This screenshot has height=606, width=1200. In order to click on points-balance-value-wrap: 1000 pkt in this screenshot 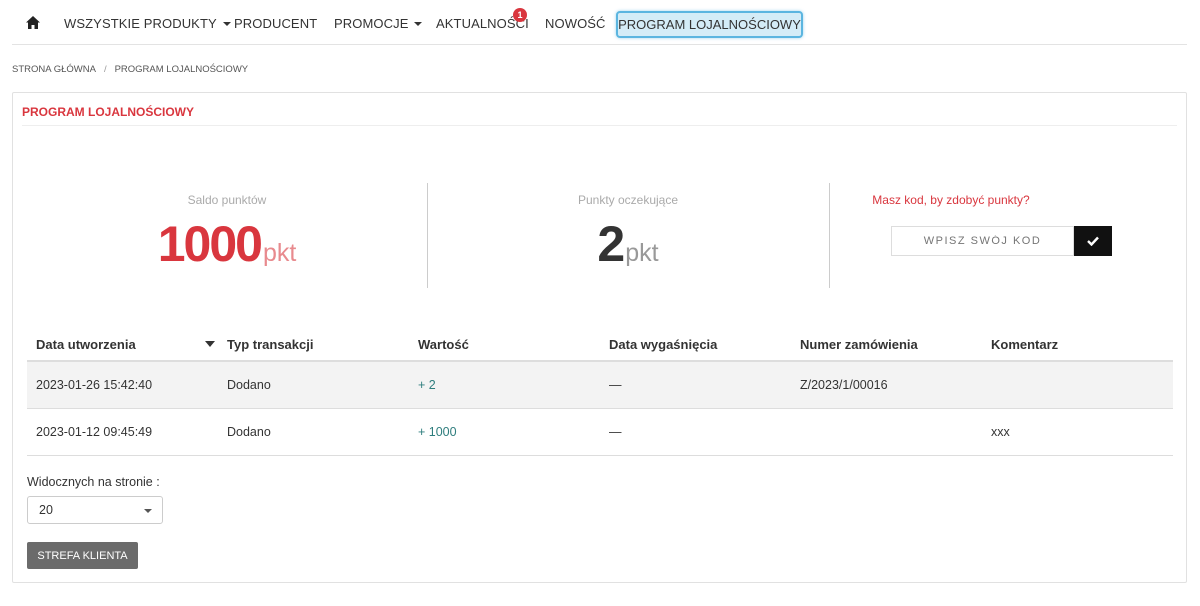, I will do `click(227, 244)`.